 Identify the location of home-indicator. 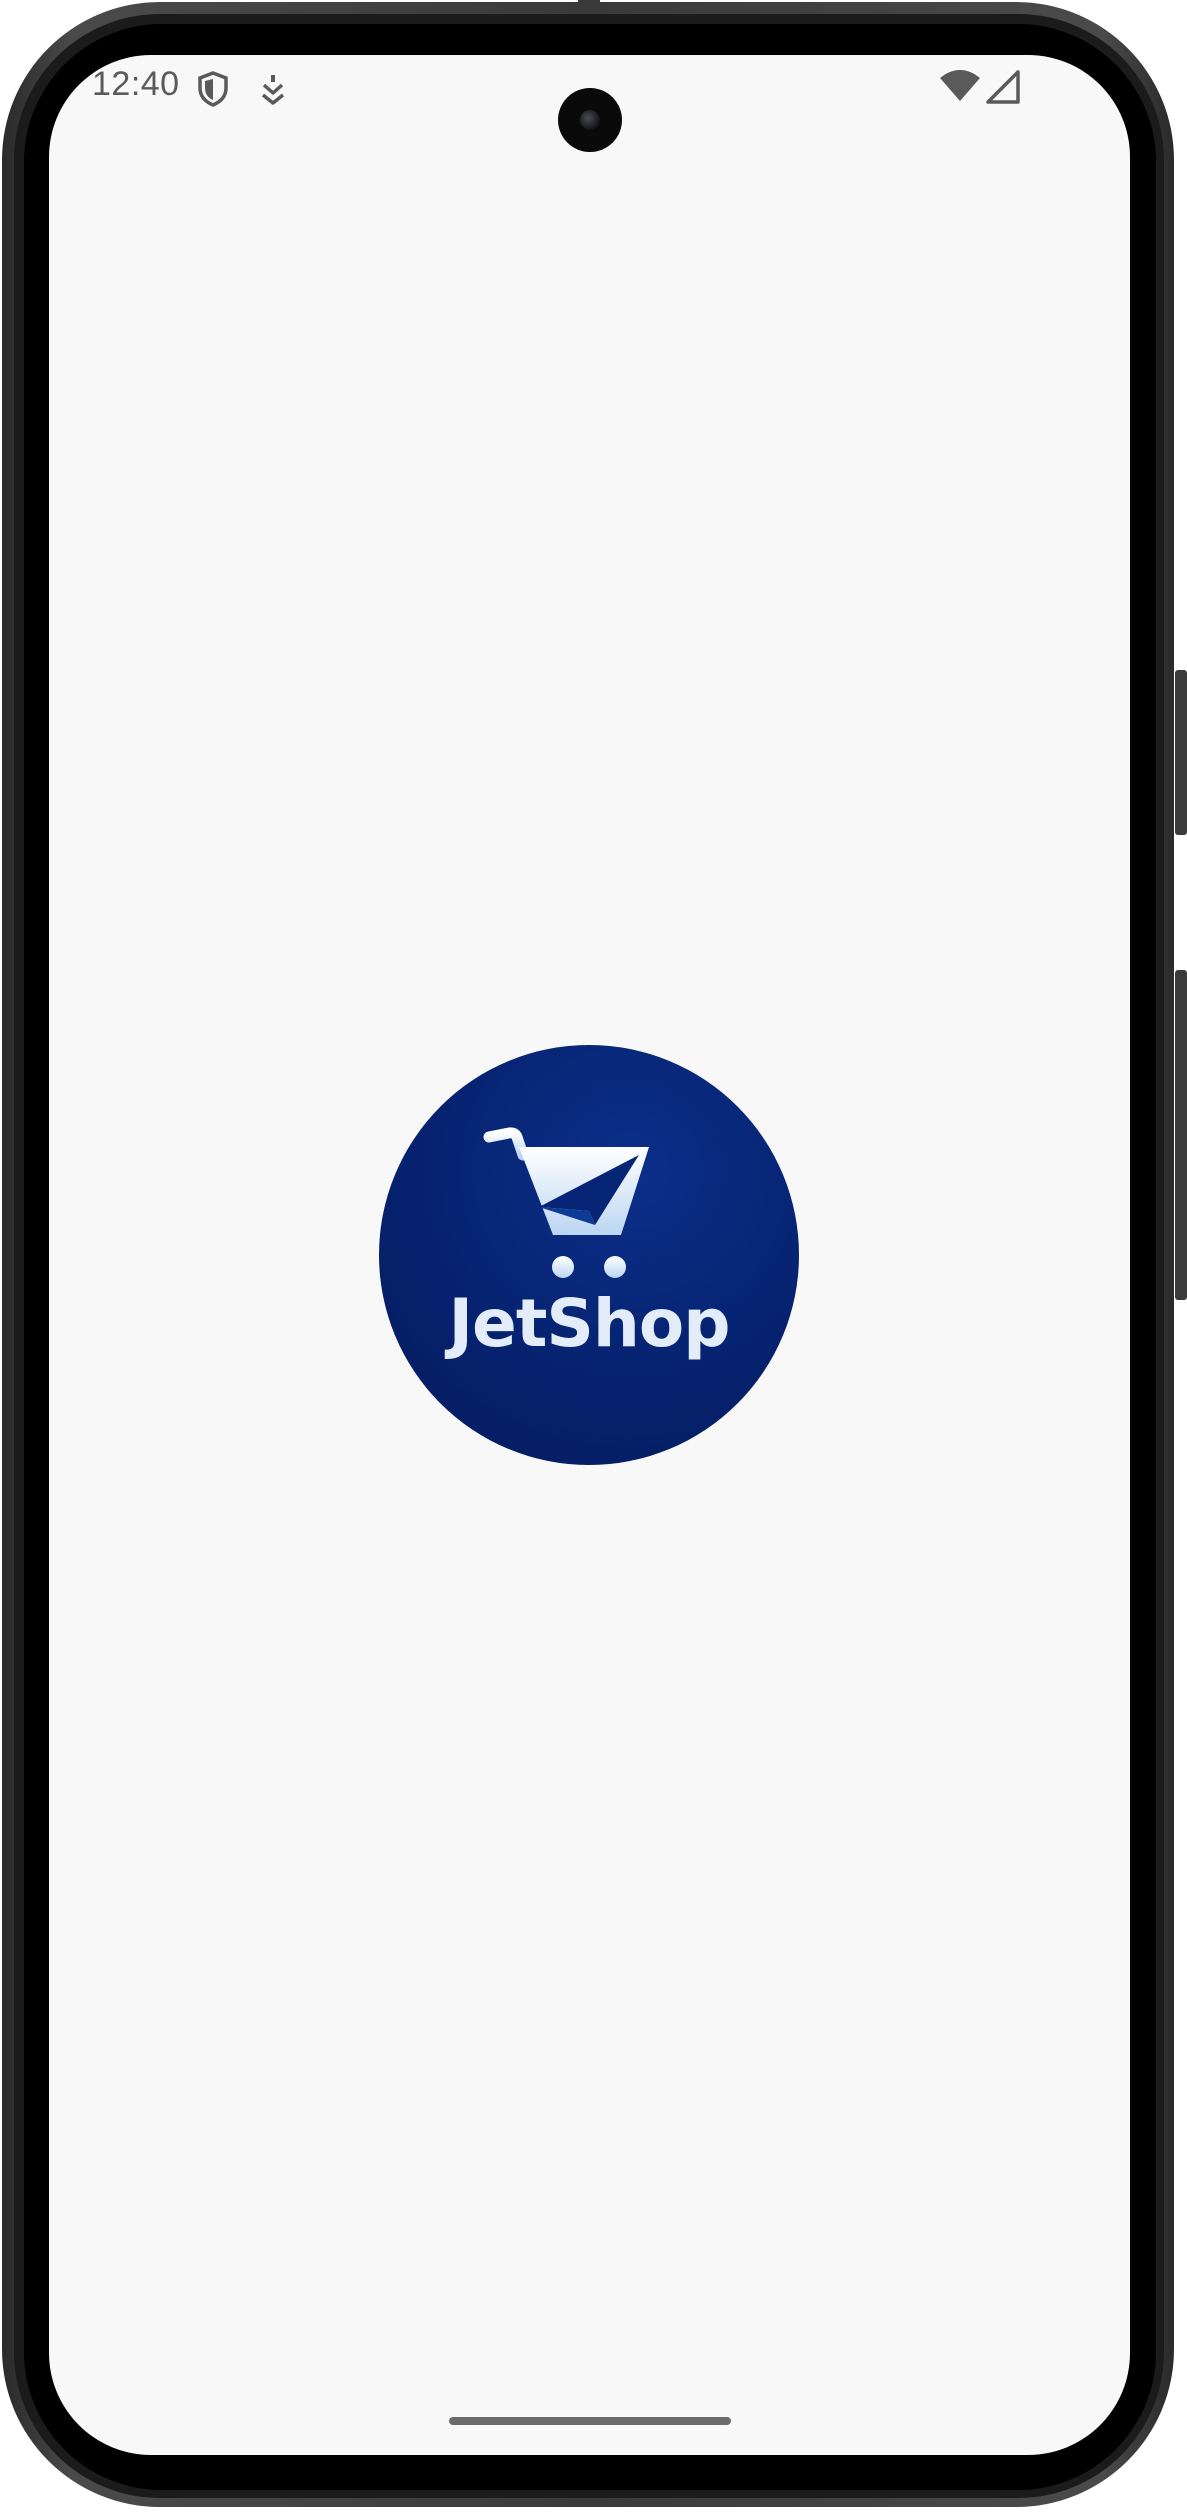
(590, 2421).